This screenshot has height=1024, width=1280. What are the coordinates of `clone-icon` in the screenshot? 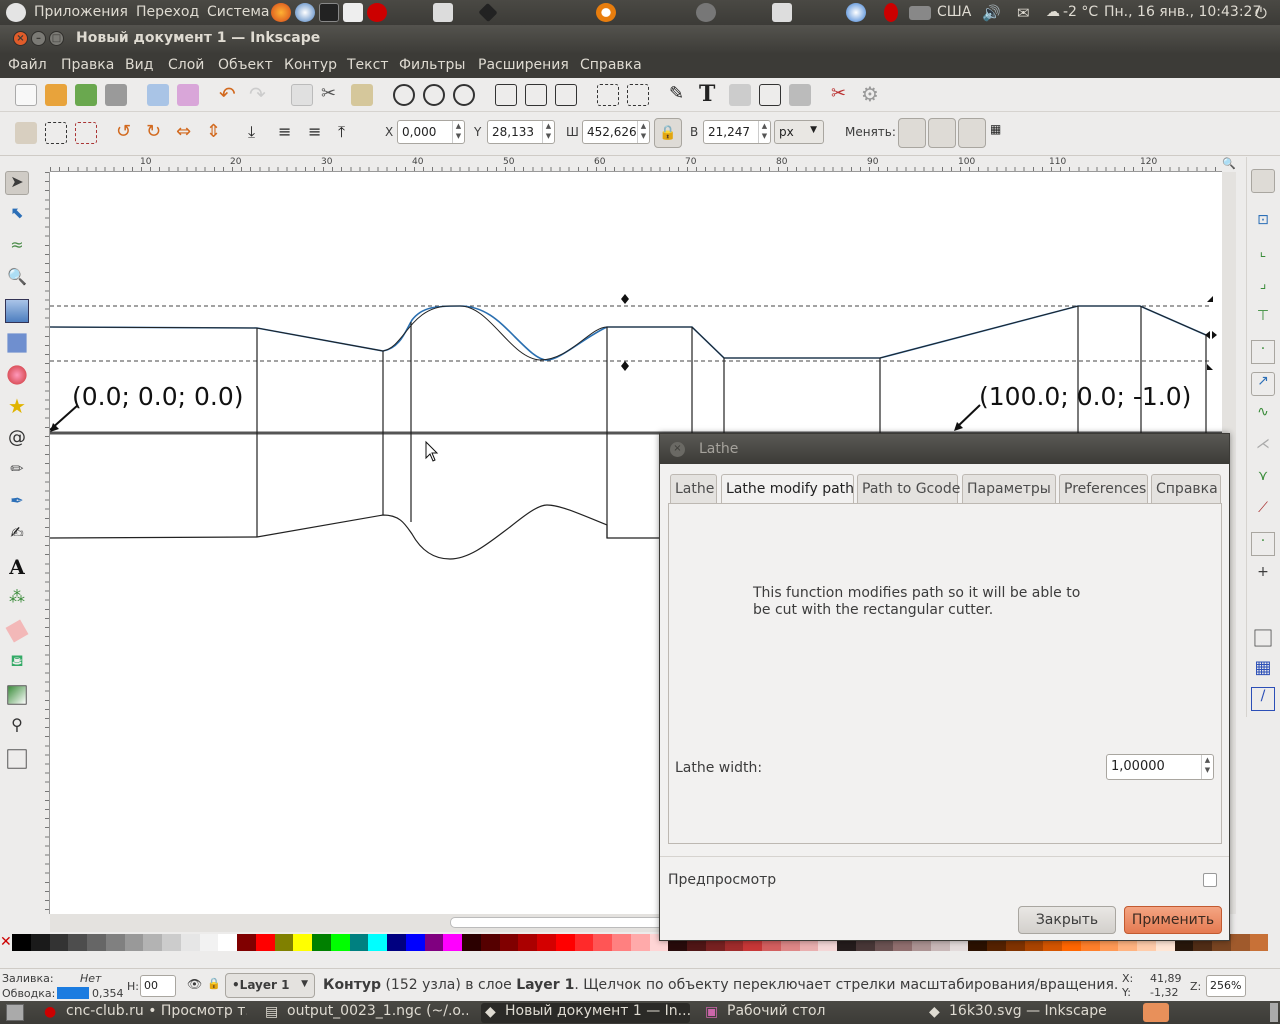 It's located at (536, 95).